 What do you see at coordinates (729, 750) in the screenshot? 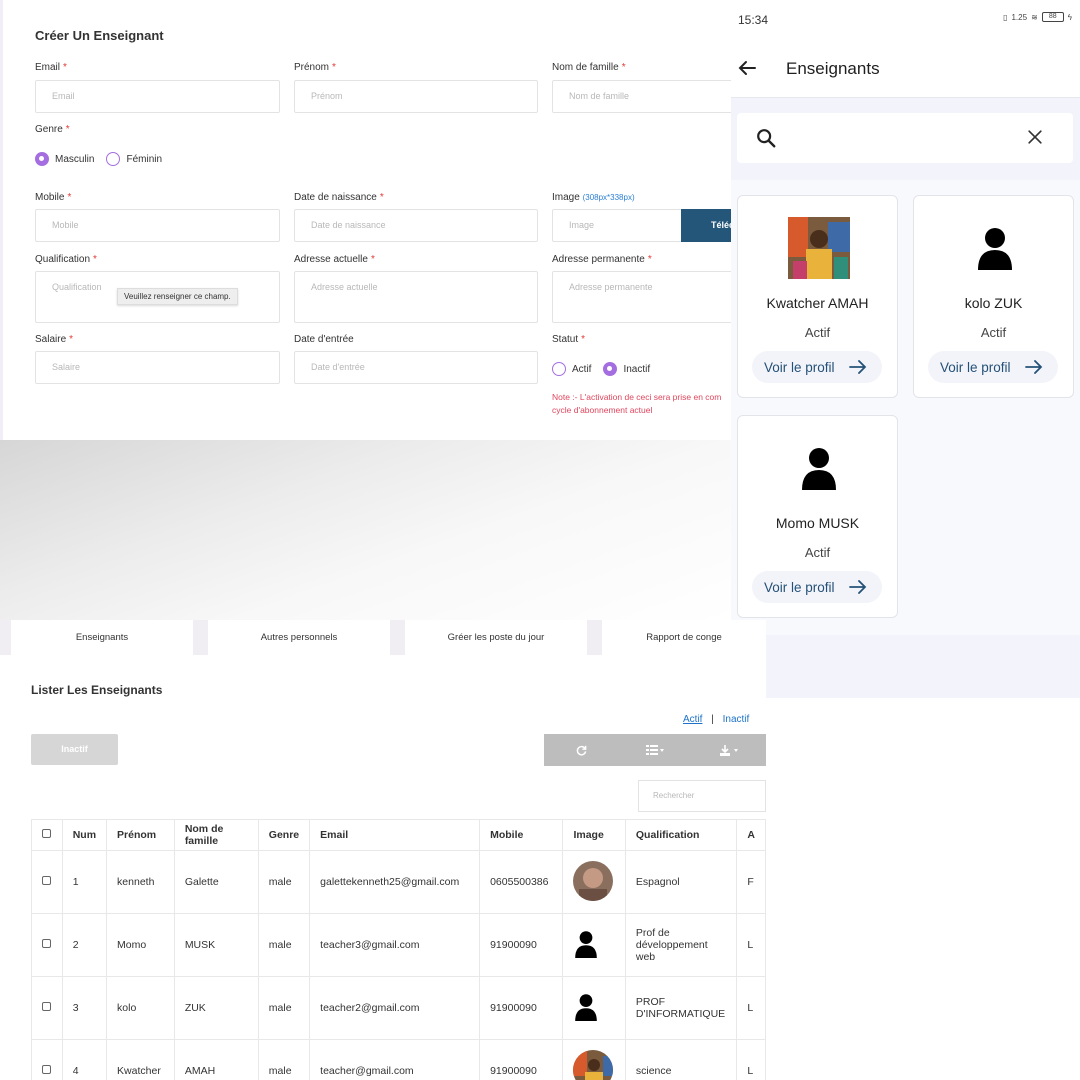
I see `export-button` at bounding box center [729, 750].